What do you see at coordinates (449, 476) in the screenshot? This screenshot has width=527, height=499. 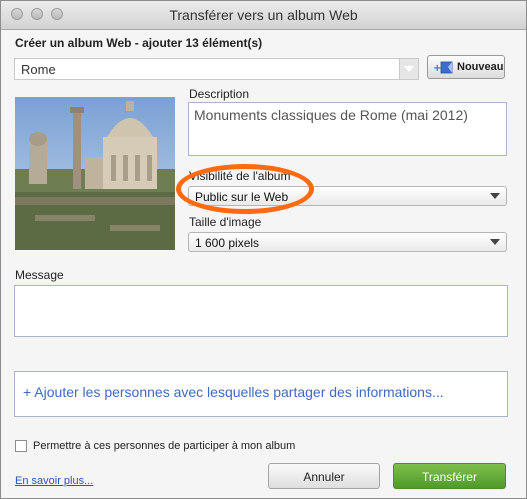 I see `upload-button: Transférer` at bounding box center [449, 476].